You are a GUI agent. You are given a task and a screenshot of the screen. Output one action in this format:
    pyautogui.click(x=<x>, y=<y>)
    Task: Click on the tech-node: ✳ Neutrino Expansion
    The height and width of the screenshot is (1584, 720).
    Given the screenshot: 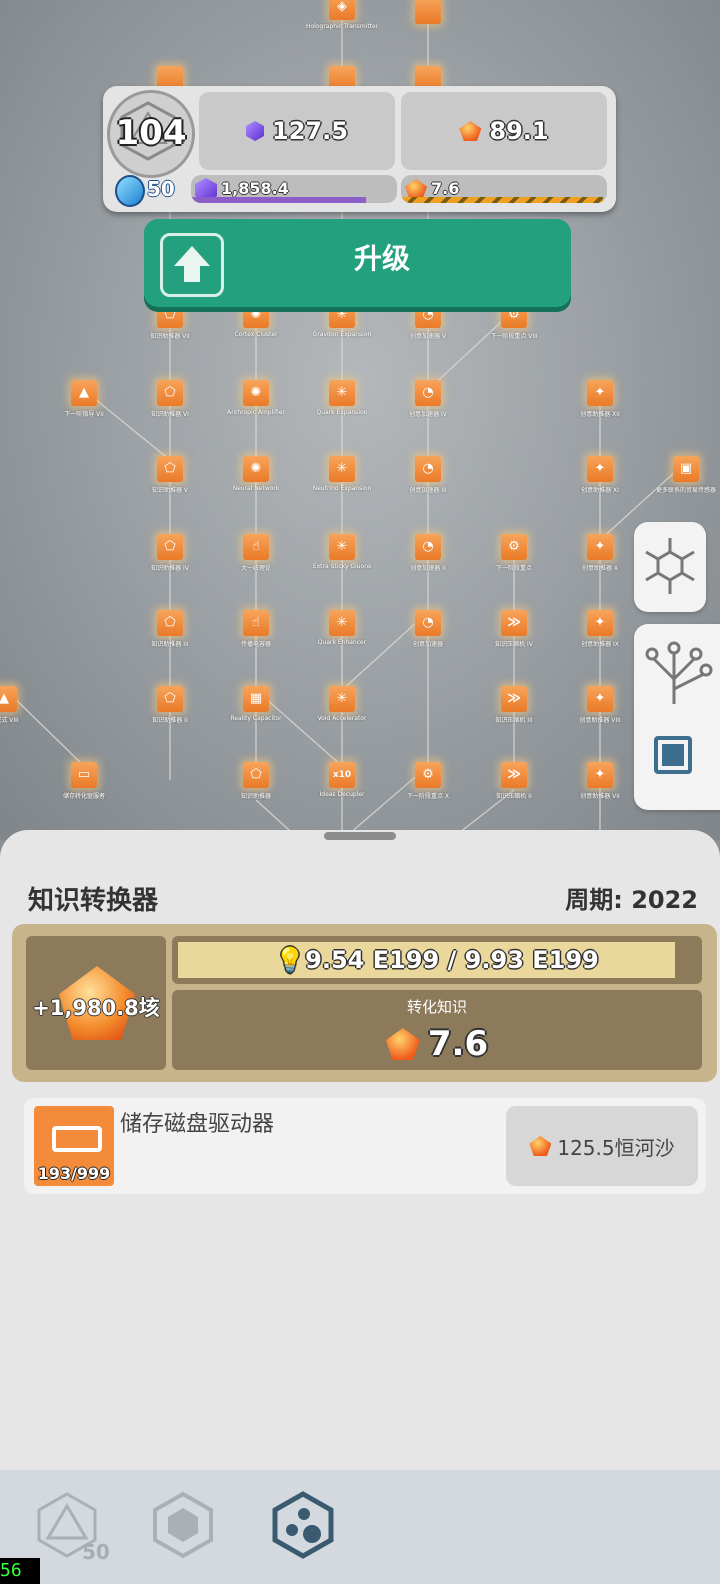 What is the action you would take?
    pyautogui.click(x=342, y=474)
    